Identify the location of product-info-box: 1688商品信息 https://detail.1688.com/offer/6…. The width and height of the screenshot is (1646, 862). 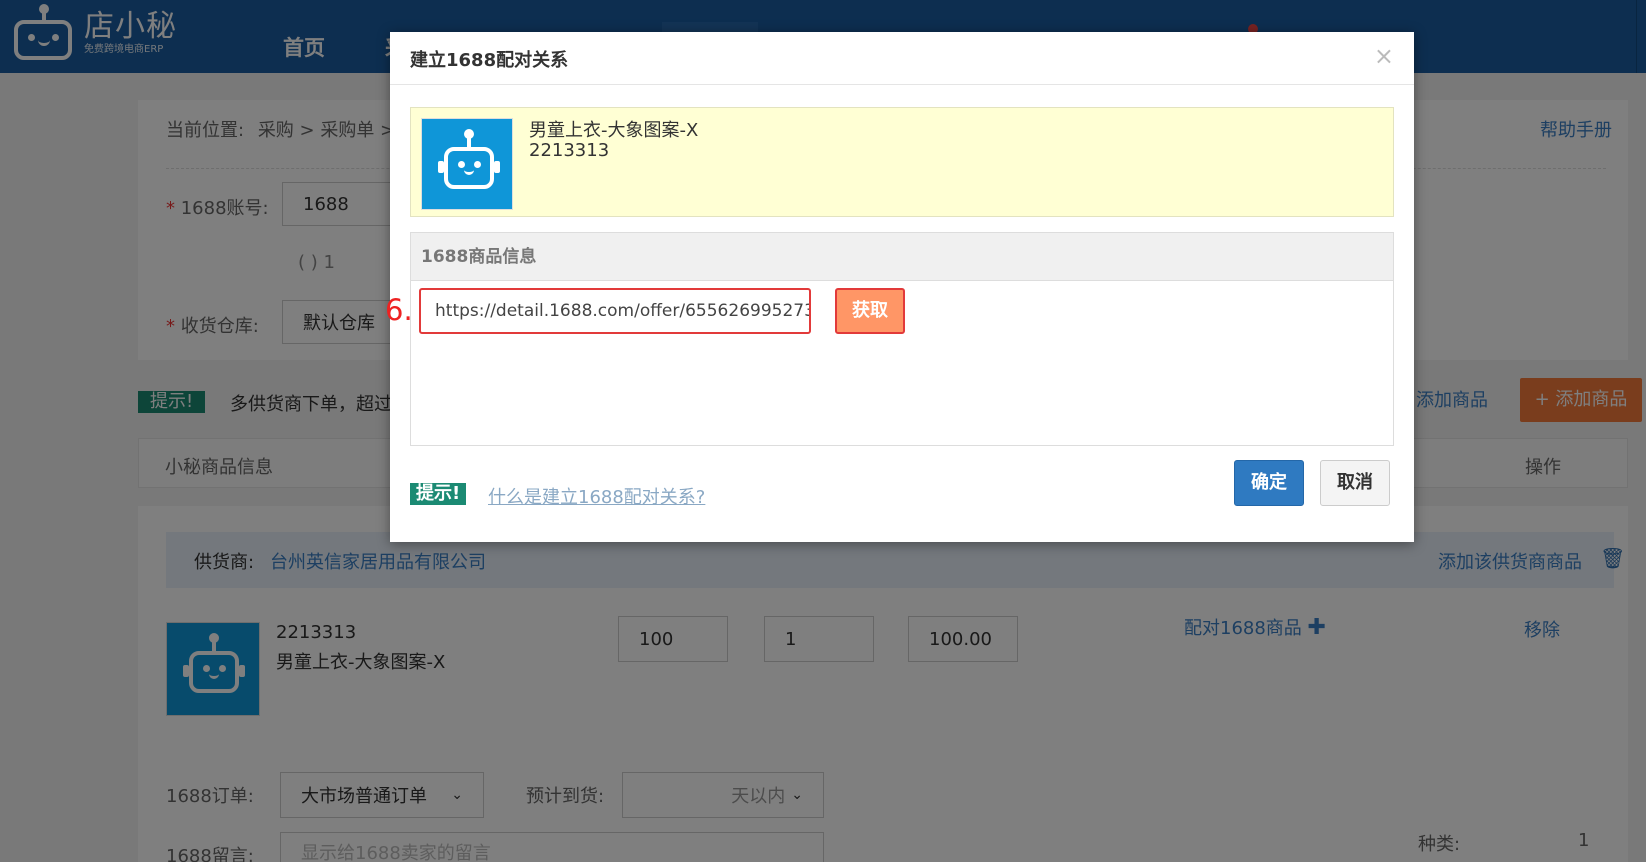
(902, 339).